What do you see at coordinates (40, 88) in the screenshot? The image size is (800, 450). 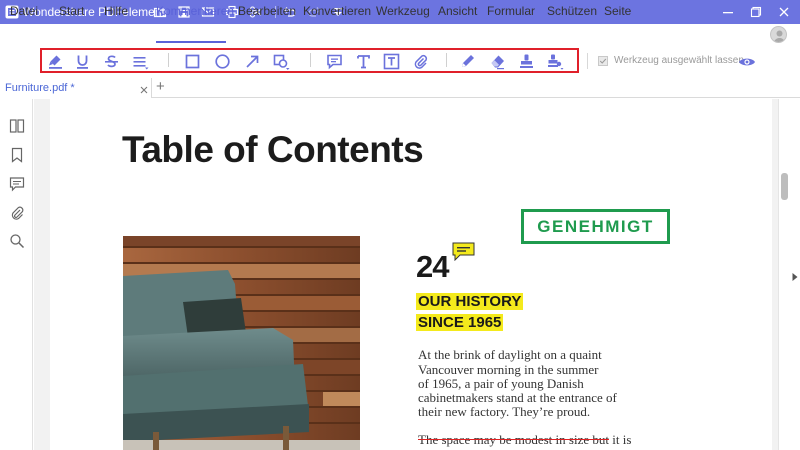 I see `tab-label: Furniture.pdf *` at bounding box center [40, 88].